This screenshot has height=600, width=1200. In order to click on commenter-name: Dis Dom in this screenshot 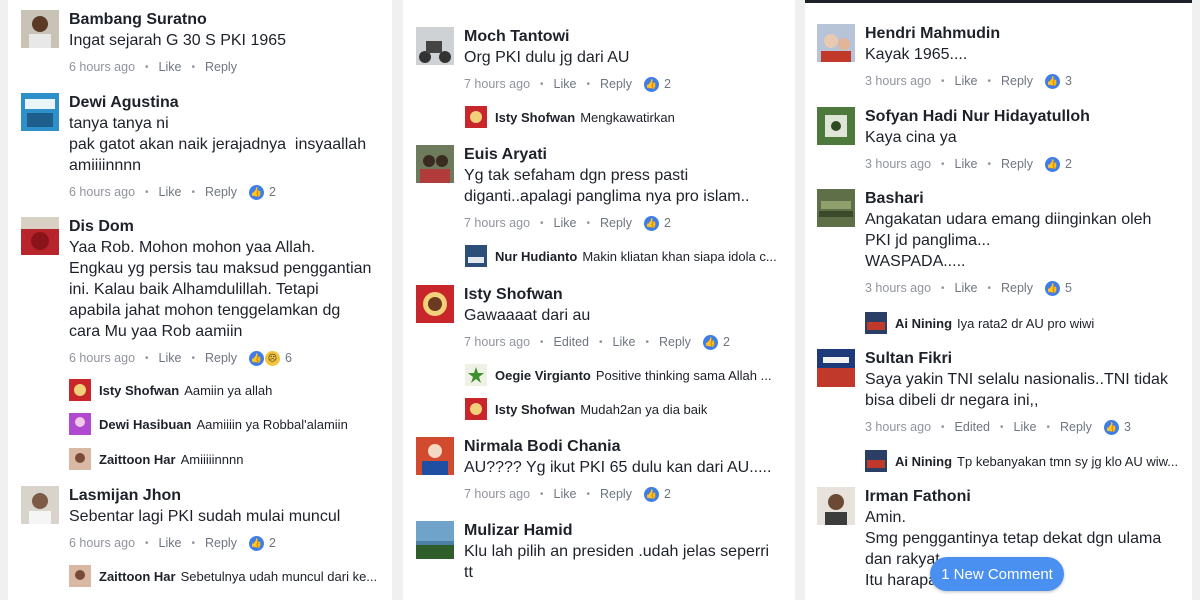, I will do `click(230, 227)`.